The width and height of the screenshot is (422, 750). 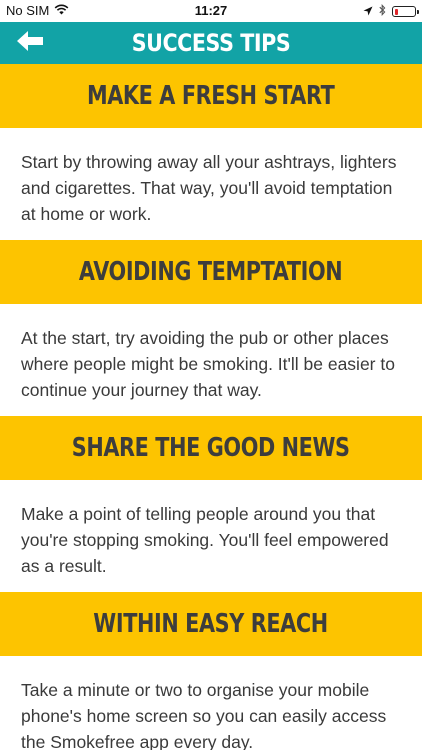 I want to click on clock: 11:27, so click(x=211, y=10).